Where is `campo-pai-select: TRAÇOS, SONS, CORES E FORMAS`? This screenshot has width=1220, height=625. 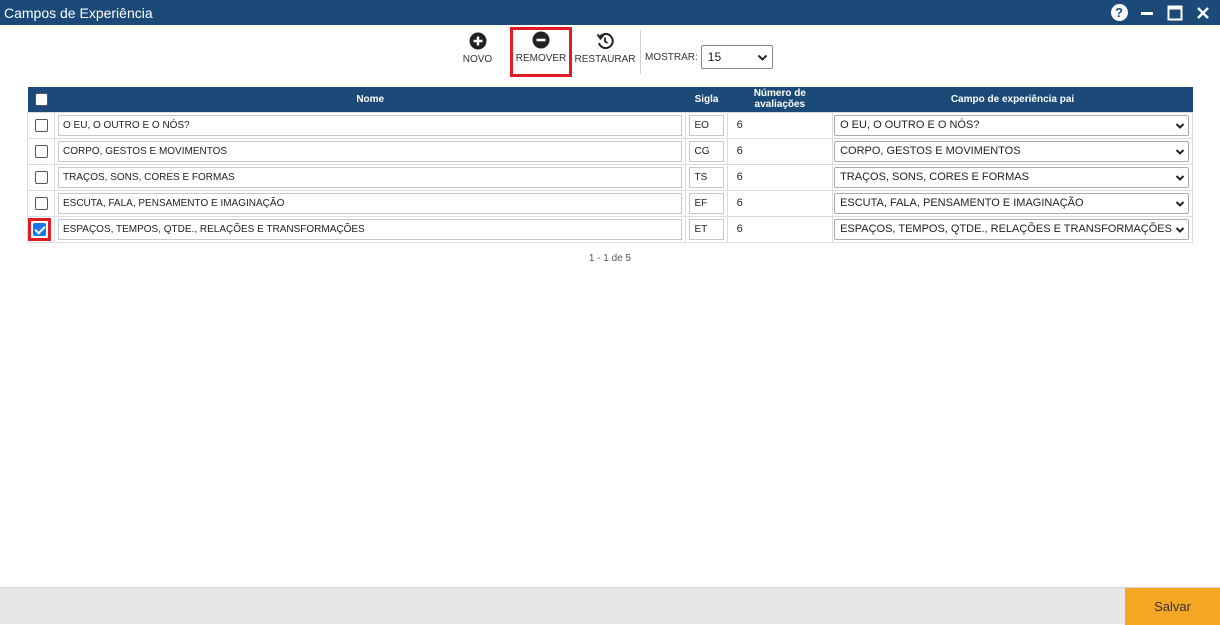 campo-pai-select: TRAÇOS, SONS, CORES E FORMAS is located at coordinates (1011, 177).